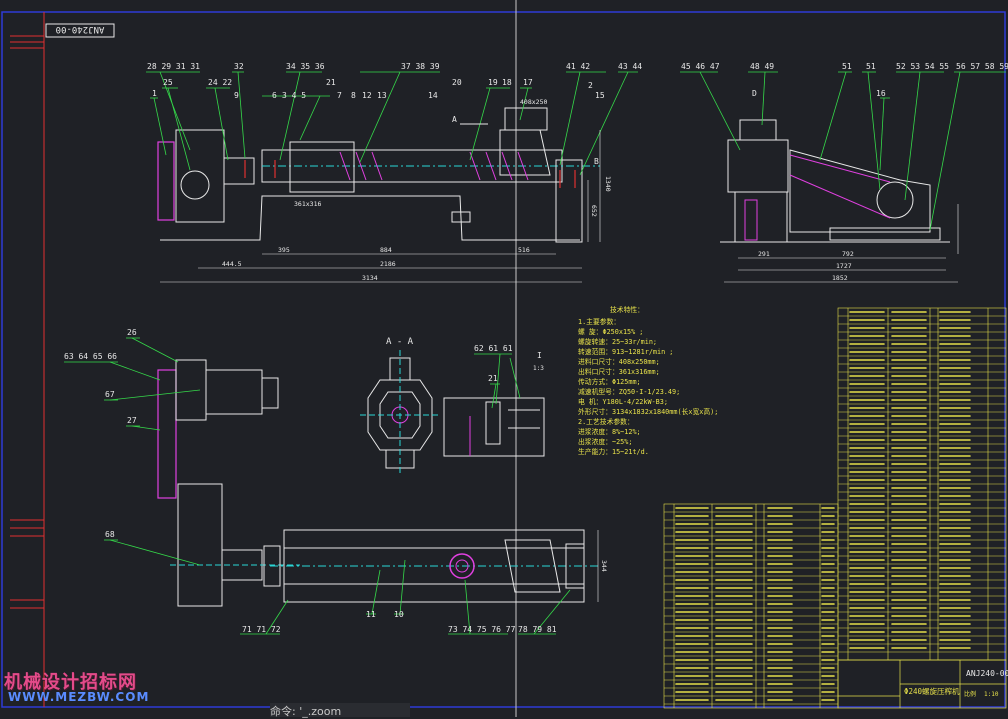 This screenshot has height=719, width=1008. I want to click on watermark-logo: 机械设计招标网 WWW.MEZBW.COM, so click(79, 688).